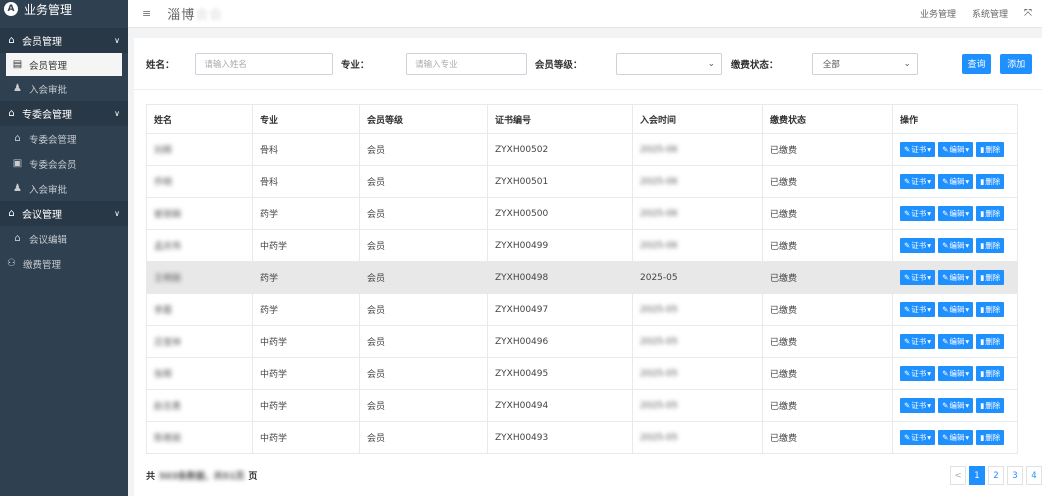 This screenshot has height=496, width=1042. What do you see at coordinates (967, 373) in the screenshot?
I see `caret-down-icon: ▾` at bounding box center [967, 373].